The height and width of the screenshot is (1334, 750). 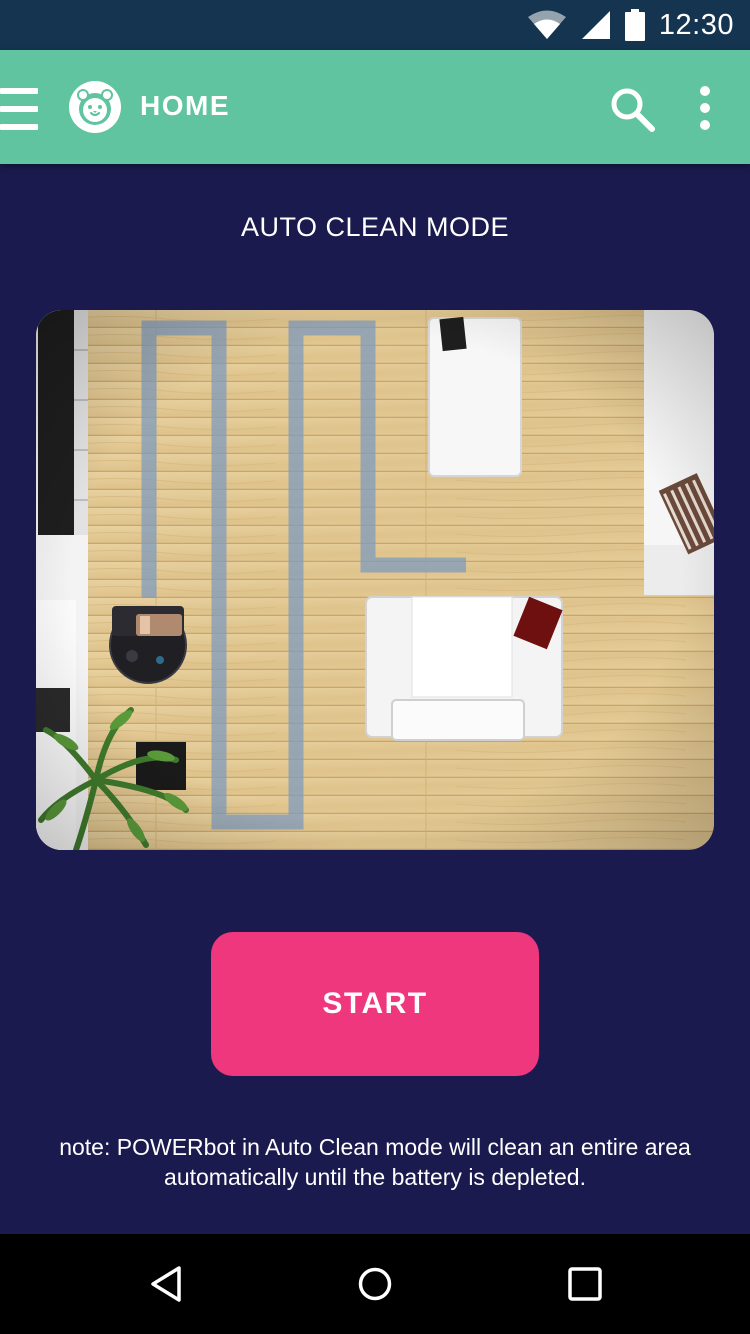 What do you see at coordinates (546, 24) in the screenshot?
I see `wifi-icon` at bounding box center [546, 24].